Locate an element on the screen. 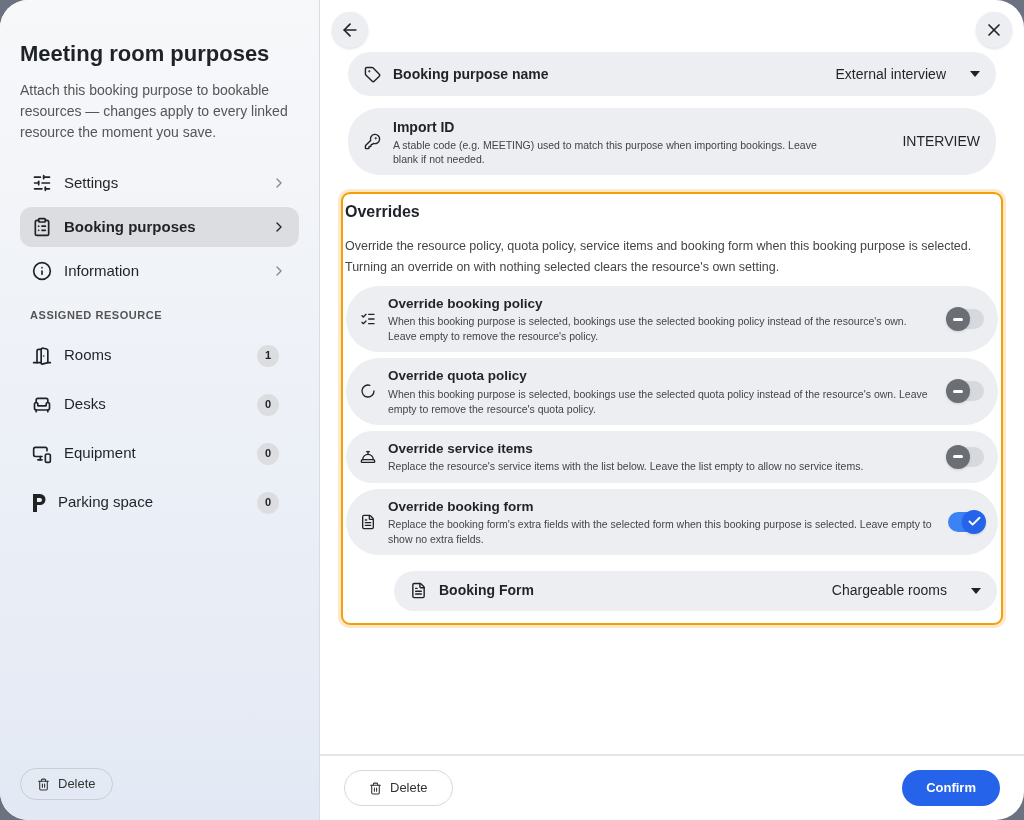 The image size is (1024, 820). section-label: ASSIGNED RESOURCE is located at coordinates (97, 315).